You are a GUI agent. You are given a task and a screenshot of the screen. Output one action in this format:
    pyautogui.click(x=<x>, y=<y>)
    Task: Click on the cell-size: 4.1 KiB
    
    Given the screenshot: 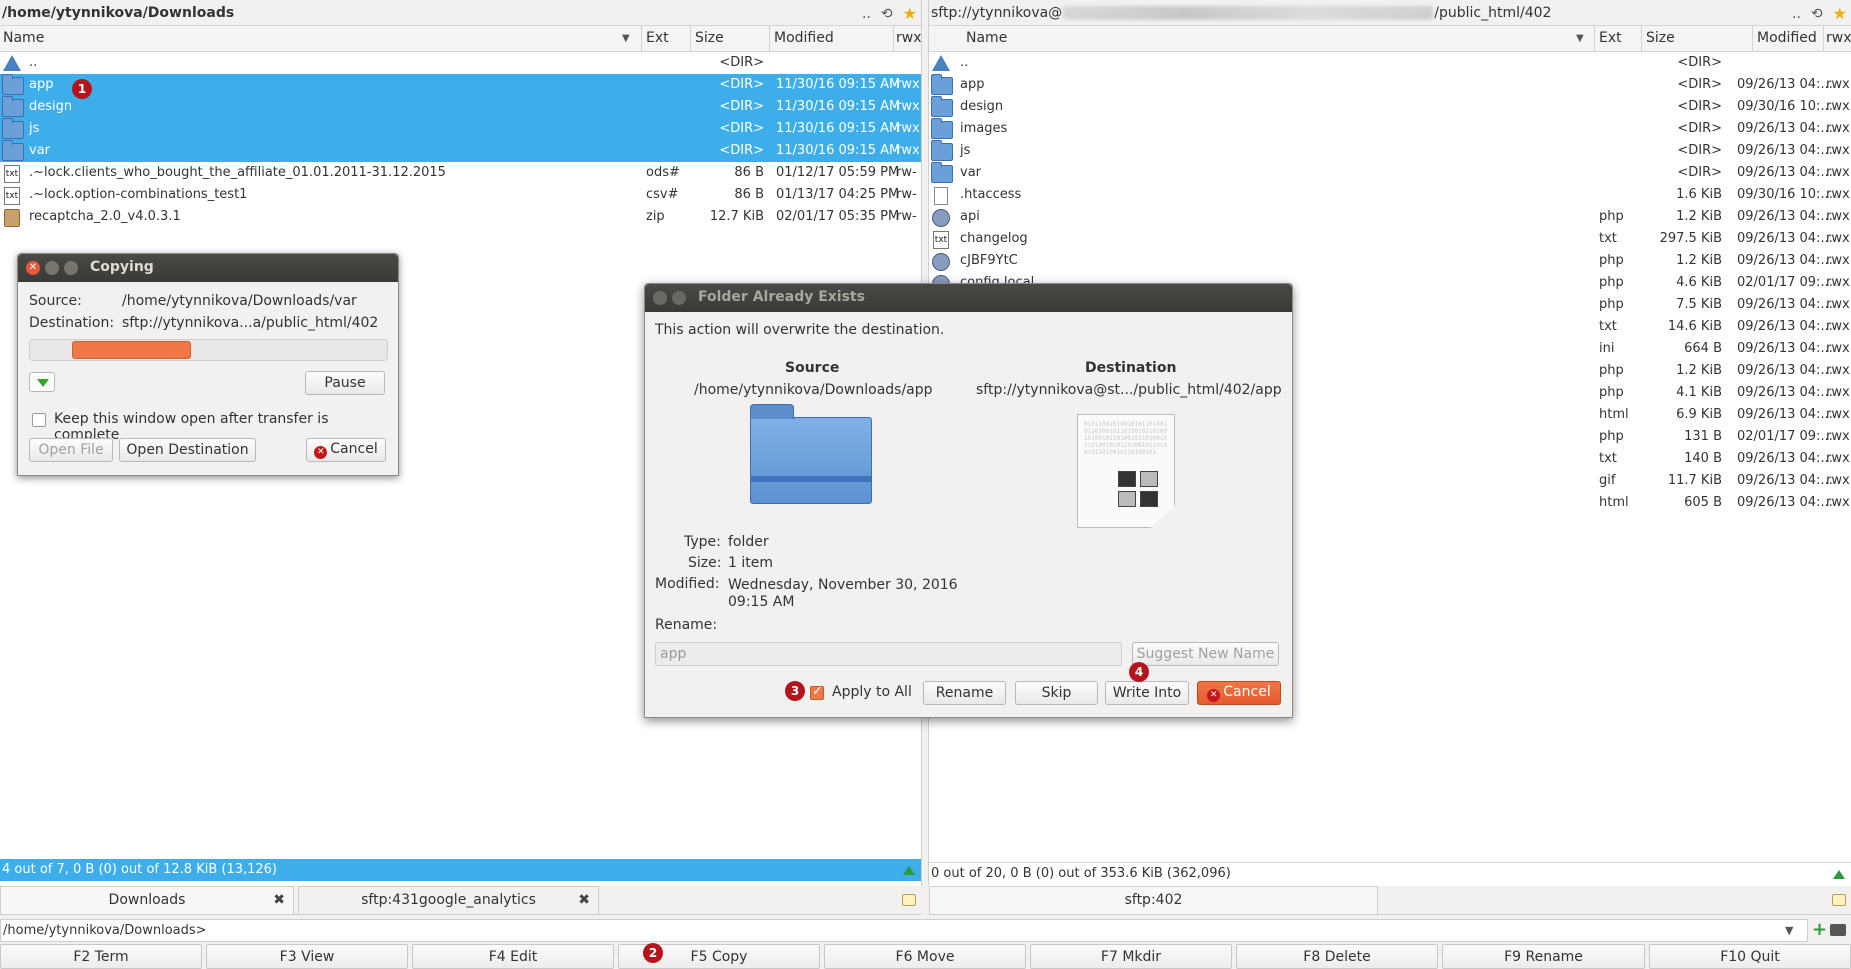 What is the action you would take?
    pyautogui.click(x=1699, y=392)
    